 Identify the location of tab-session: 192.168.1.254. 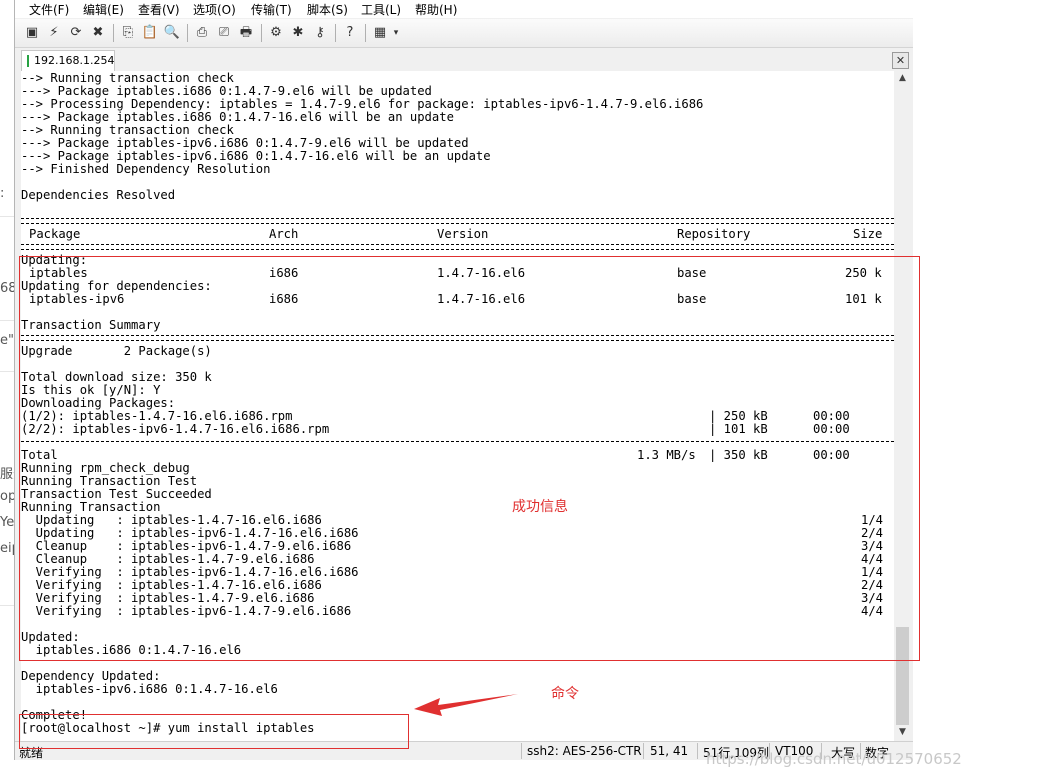
(68, 60).